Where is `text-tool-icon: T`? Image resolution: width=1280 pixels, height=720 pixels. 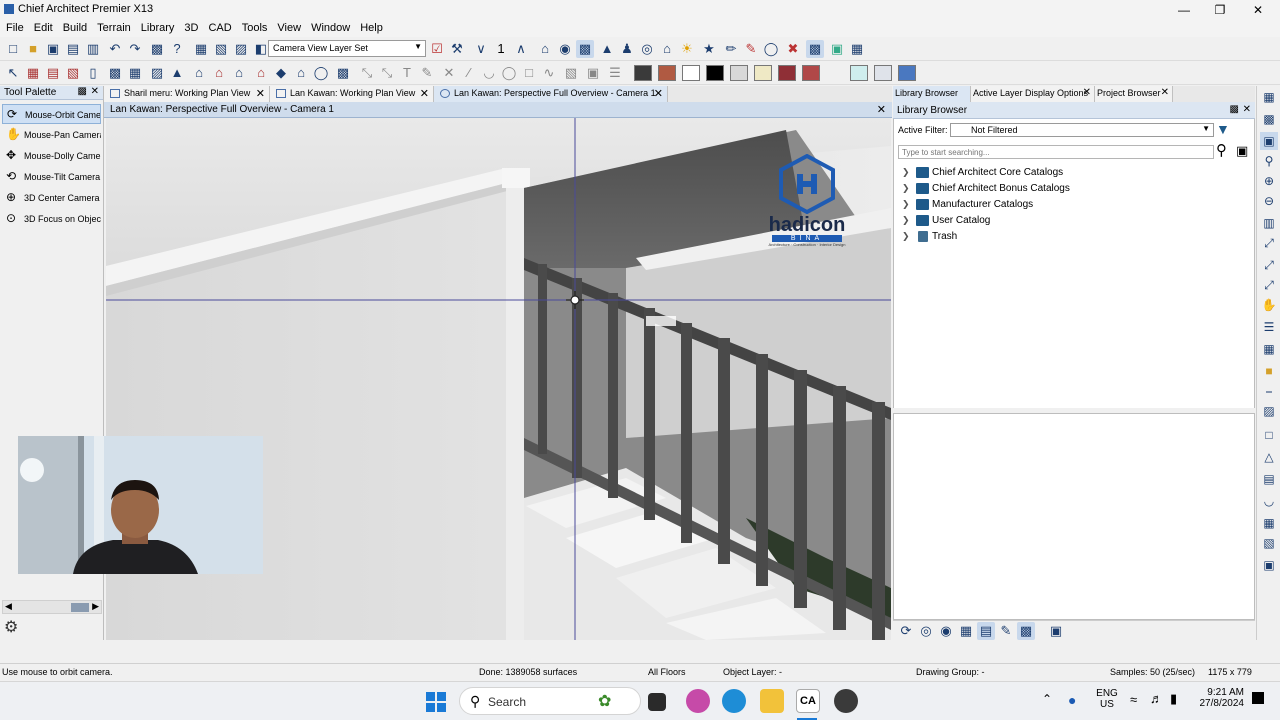 text-tool-icon: T is located at coordinates (407, 73).